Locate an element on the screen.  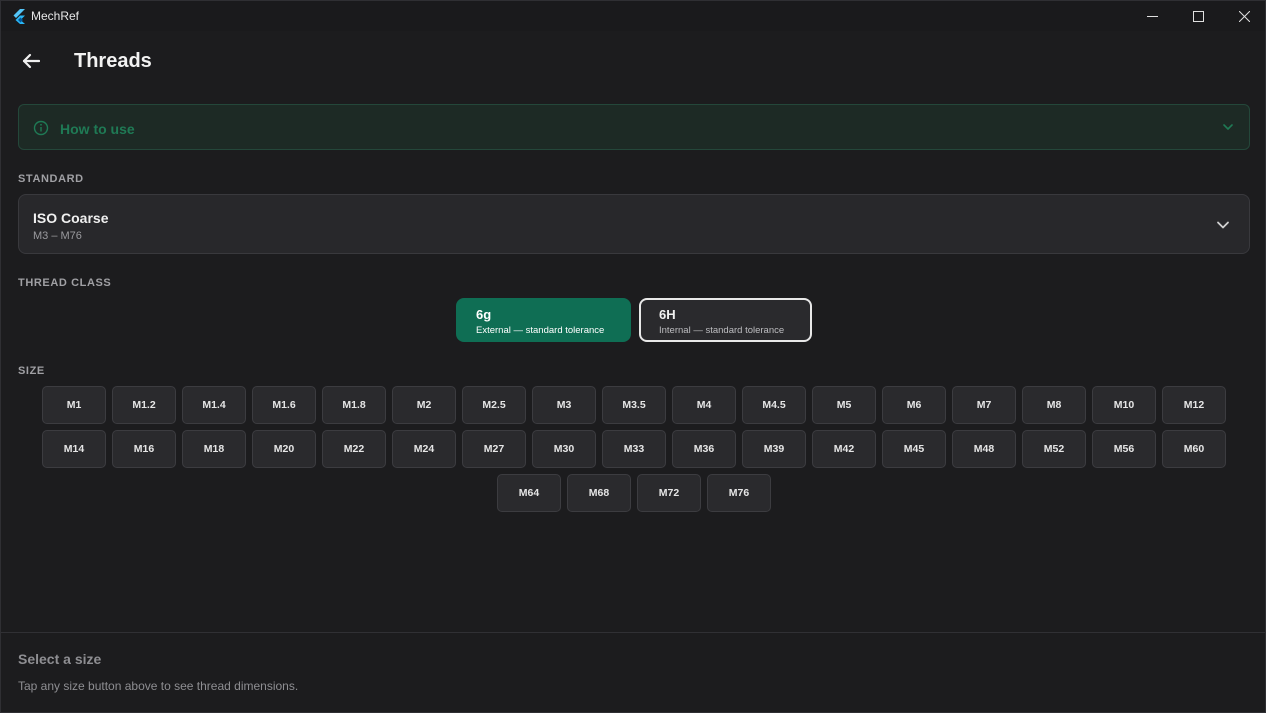
size-button: M36 is located at coordinates (704, 449).